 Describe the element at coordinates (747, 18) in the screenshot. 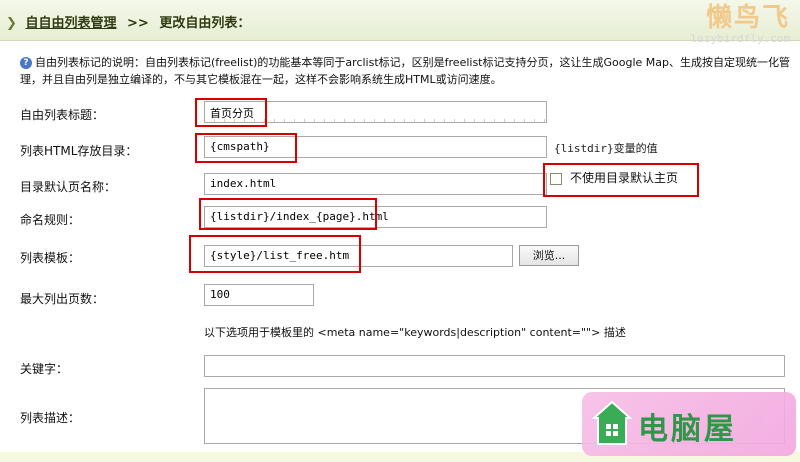

I see `watermark-brand: 懒鸟飞` at that location.